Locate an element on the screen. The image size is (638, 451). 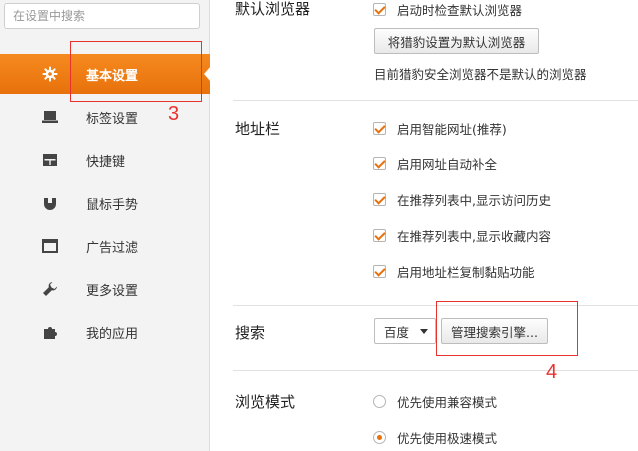
radio-label: 优先使用极速模式 is located at coordinates (447, 438).